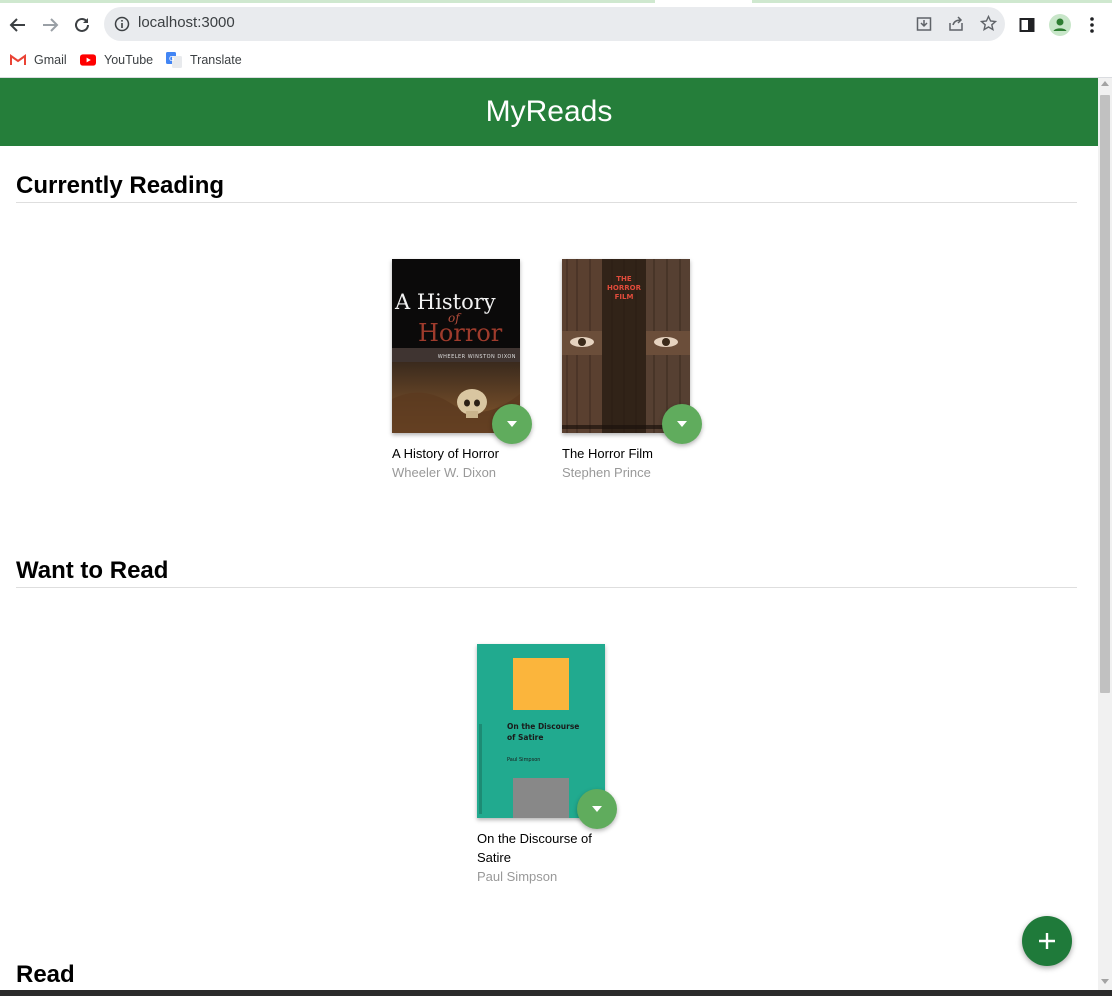 This screenshot has width=1112, height=996. Describe the element at coordinates (92, 570) in the screenshot. I see `shelf-title-want-to-read: Want to Read` at that location.